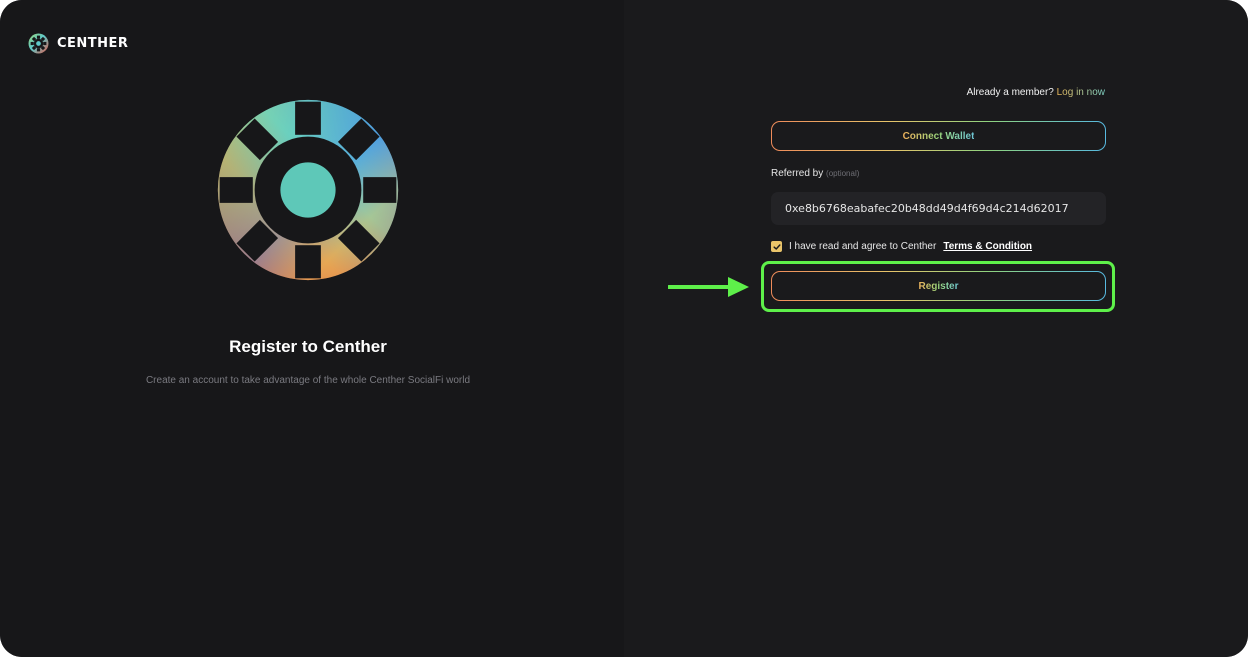 This screenshot has height=657, width=1248. Describe the element at coordinates (1081, 92) in the screenshot. I see `login-link: Log in now` at that location.